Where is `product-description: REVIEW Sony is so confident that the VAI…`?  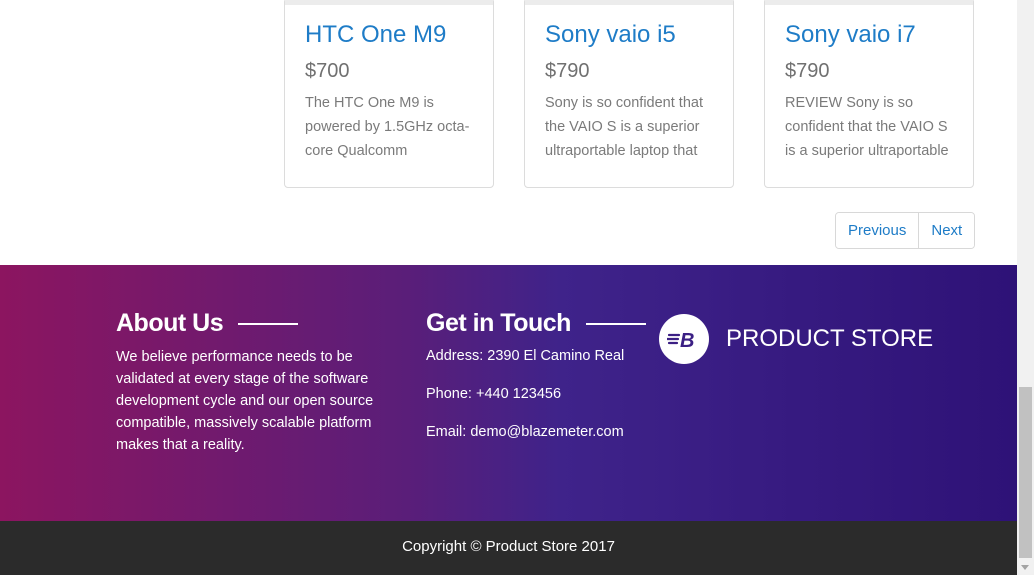 product-description: REVIEW Sony is so confident that the VAI… is located at coordinates (867, 127).